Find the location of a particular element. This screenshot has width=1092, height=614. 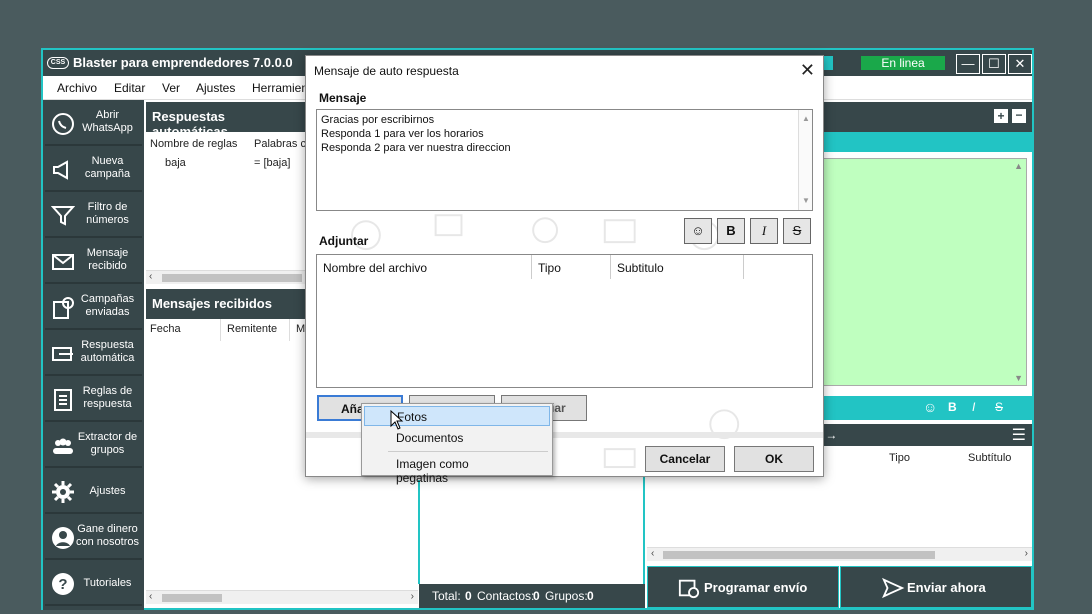

user-icon is located at coordinates (63, 538).